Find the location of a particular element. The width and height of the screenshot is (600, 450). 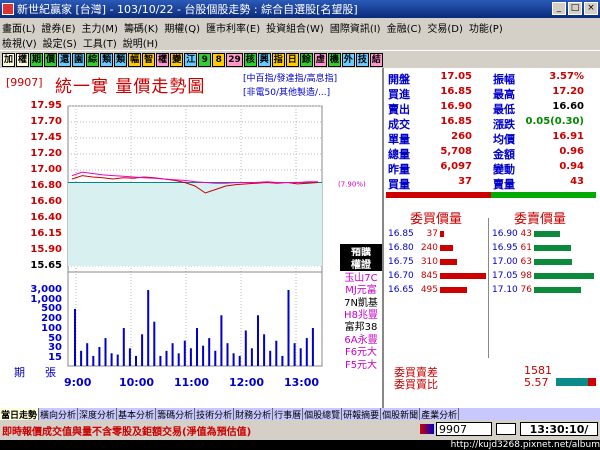

quote-row: 賣出 16.90 最低 16.60 is located at coordinates (493, 108).